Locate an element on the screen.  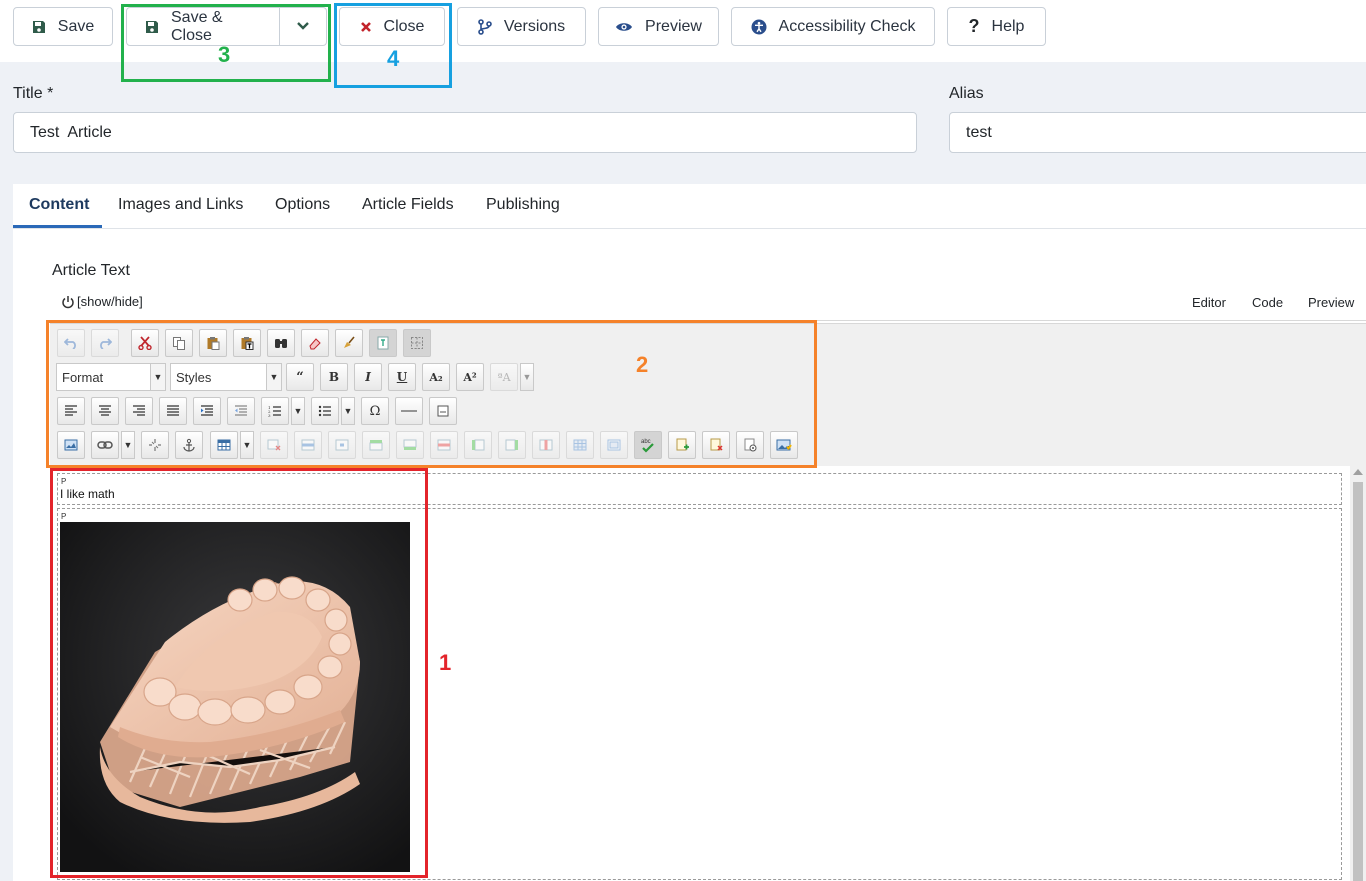
save-button: Save is located at coordinates (63, 26).